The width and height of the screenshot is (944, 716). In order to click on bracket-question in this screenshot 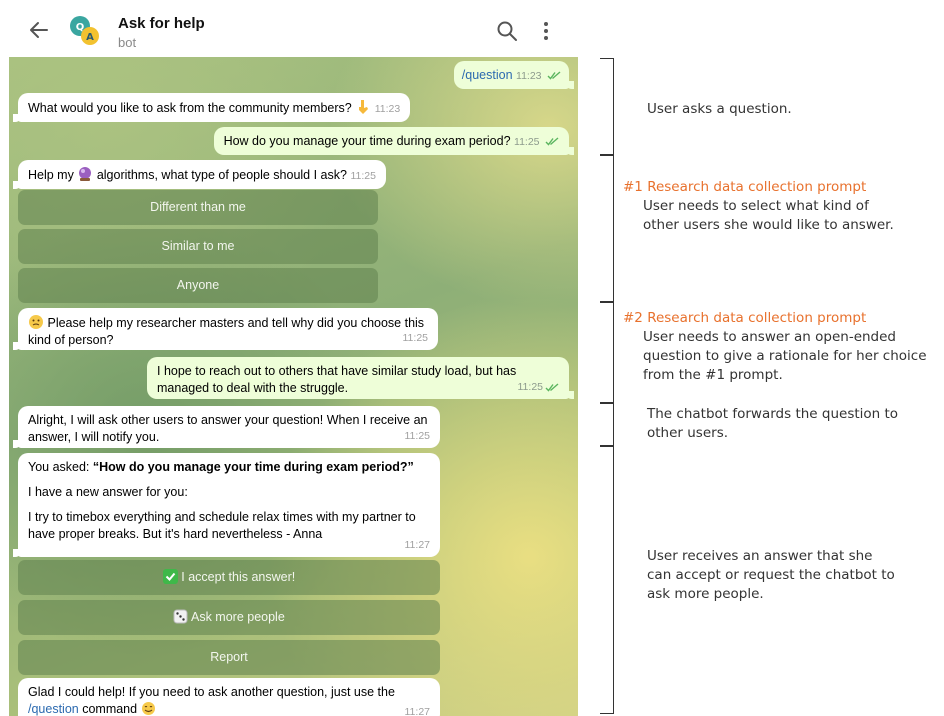, I will do `click(607, 106)`.